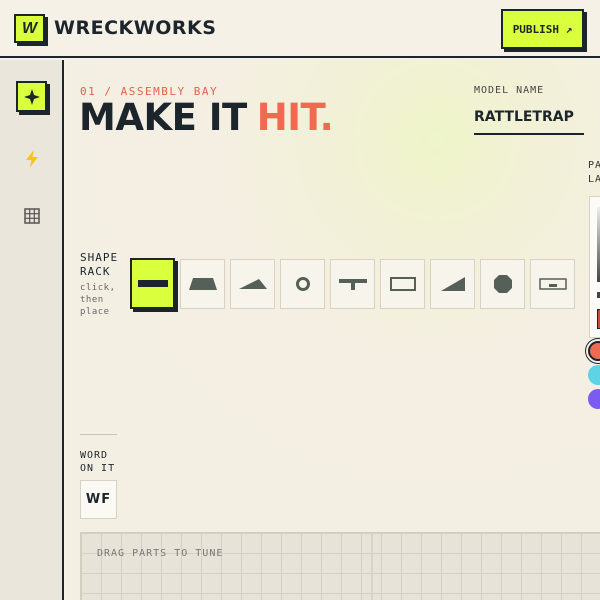 Image resolution: width=600 pixels, height=600 pixels. What do you see at coordinates (340, 566) in the screenshot?
I see `tuning-canvas: DRAG PARTS TO TUNE` at bounding box center [340, 566].